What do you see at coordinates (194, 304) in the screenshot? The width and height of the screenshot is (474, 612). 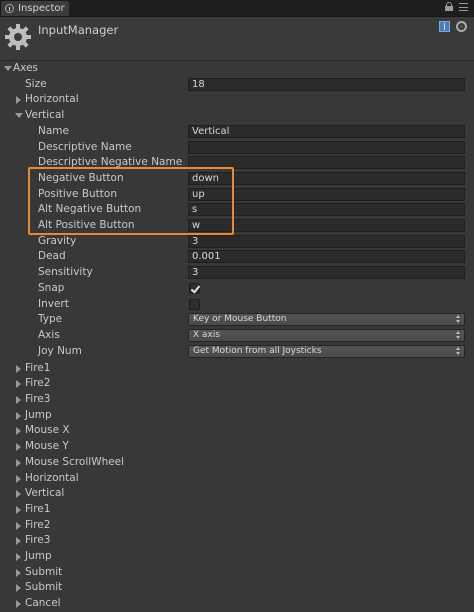 I see `invert-checkbox` at bounding box center [194, 304].